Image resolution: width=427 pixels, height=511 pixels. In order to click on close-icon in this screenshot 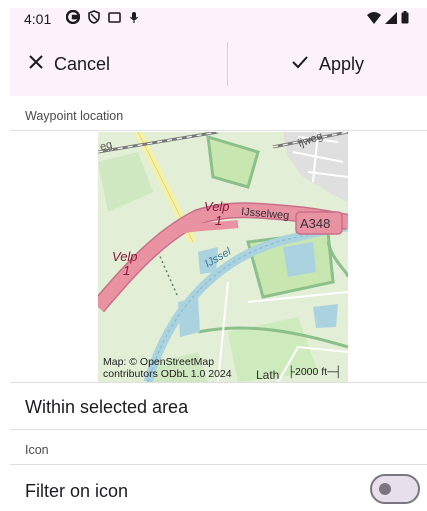, I will do `click(41, 64)`.